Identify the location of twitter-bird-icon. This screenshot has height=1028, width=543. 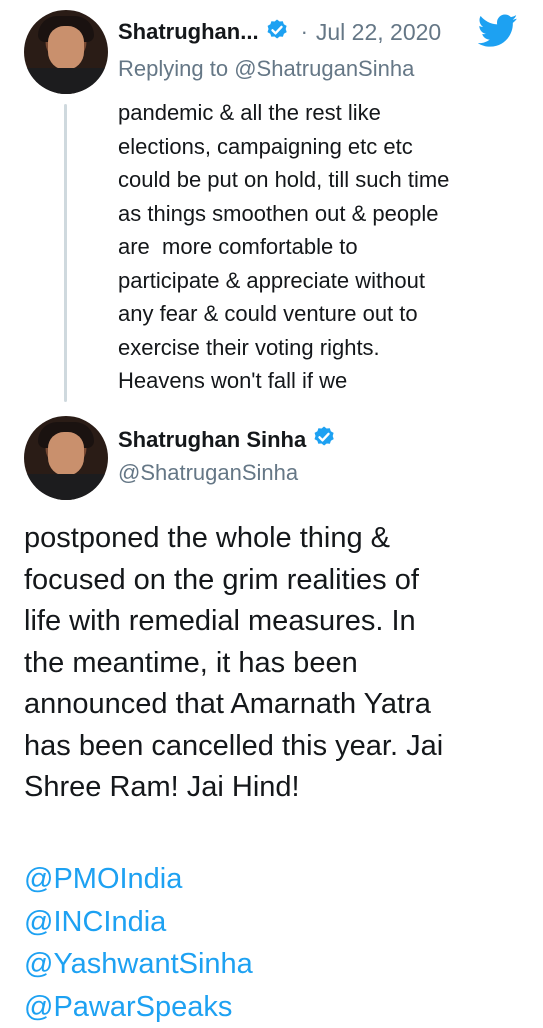
(498, 33).